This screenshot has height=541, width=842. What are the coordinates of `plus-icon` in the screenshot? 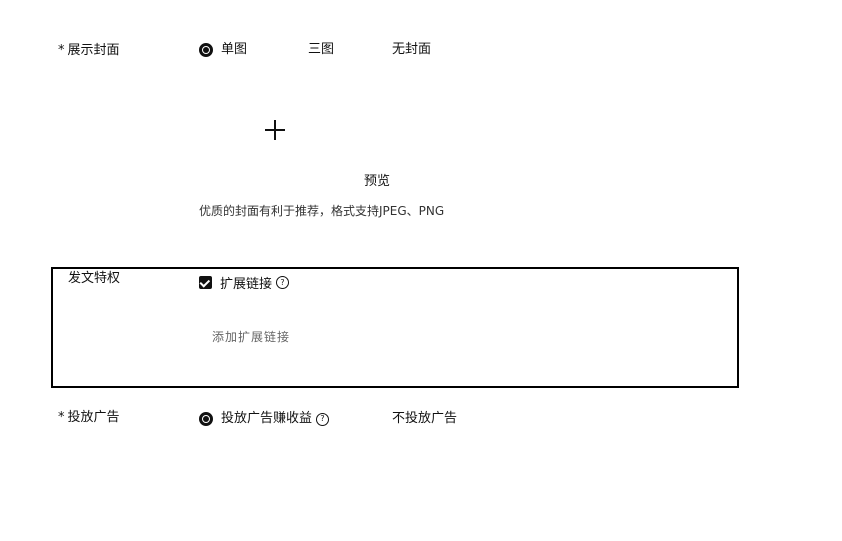 It's located at (275, 130).